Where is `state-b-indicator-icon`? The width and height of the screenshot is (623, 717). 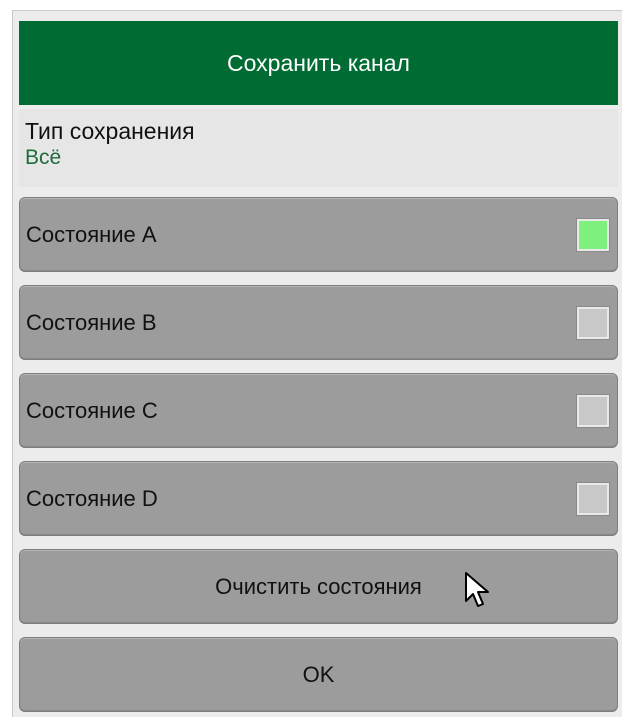
state-b-indicator-icon is located at coordinates (593, 322).